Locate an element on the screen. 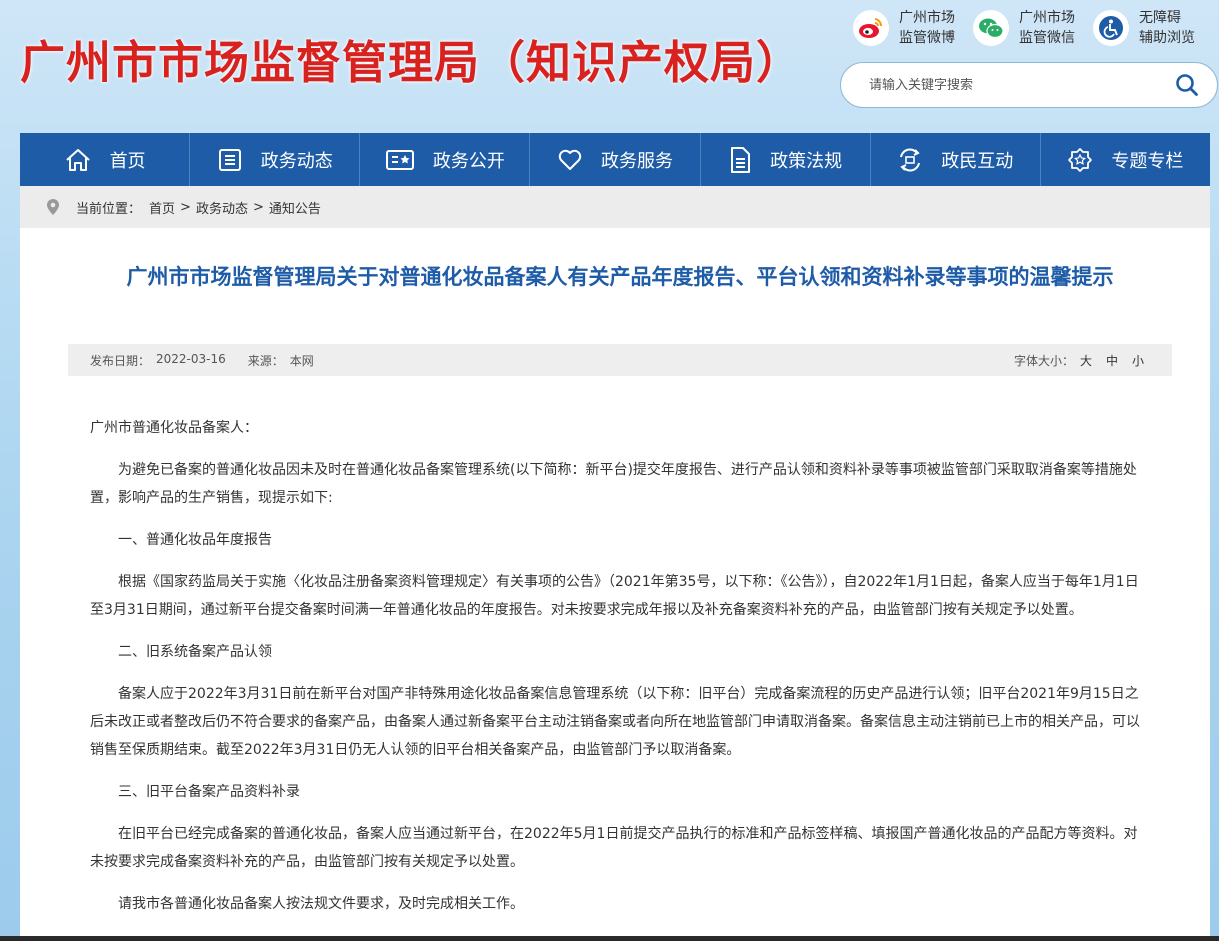 The width and height of the screenshot is (1219, 941). publish-date-label: 发布日期： is located at coordinates (120, 360).